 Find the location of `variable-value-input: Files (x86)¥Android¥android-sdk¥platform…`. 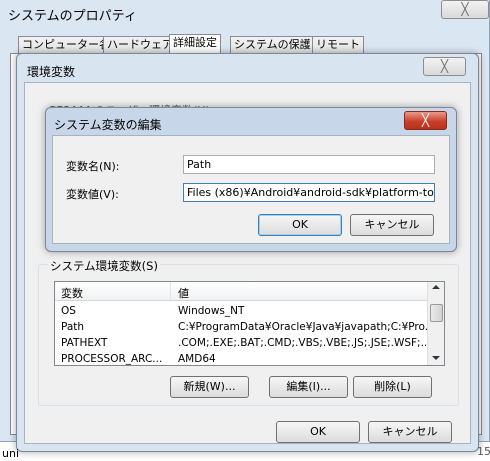

variable-value-input: Files (x86)¥Android¥android-sdk¥platform… is located at coordinates (309, 192).